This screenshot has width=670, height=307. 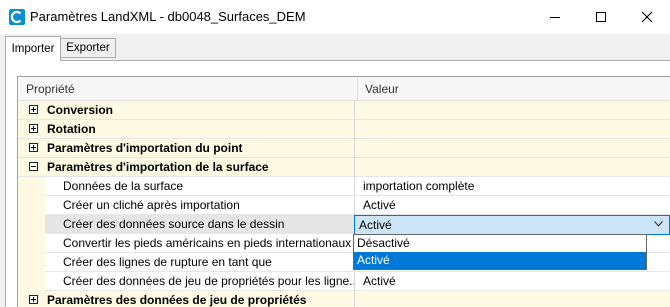 I want to click on tab-exporter: Exporter, so click(x=88, y=48).